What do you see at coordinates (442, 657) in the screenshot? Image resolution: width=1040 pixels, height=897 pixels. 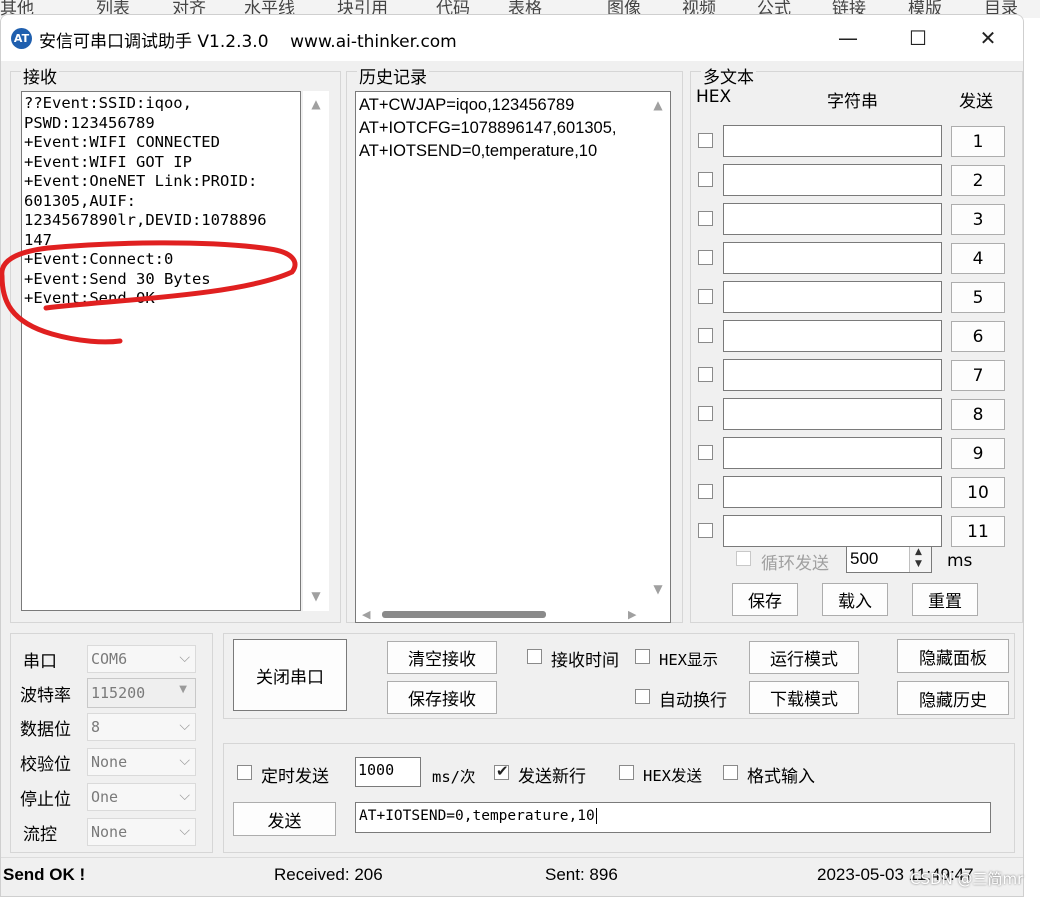 I see `clear-receive-button: 清空接收` at bounding box center [442, 657].